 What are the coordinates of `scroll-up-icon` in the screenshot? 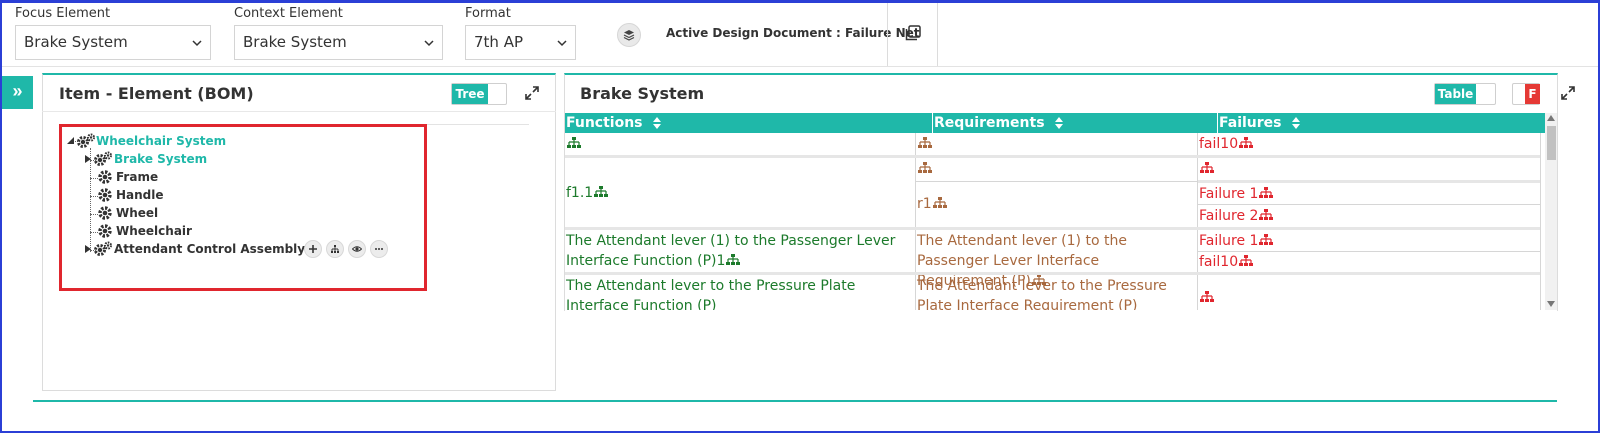 It's located at (1551, 118).